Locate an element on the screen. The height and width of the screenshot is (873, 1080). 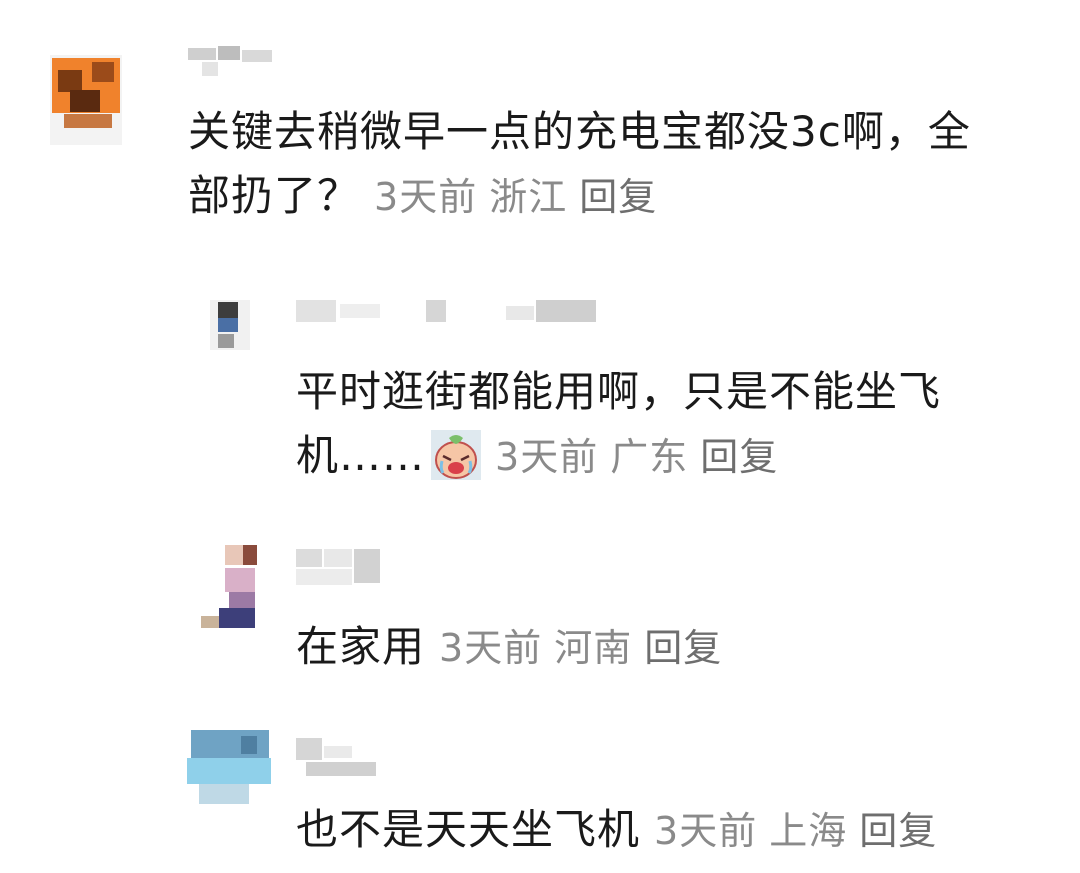
comment-text: 也不是天天坐飞机 3天前 上海 回复 is located at coordinates (681, 830).